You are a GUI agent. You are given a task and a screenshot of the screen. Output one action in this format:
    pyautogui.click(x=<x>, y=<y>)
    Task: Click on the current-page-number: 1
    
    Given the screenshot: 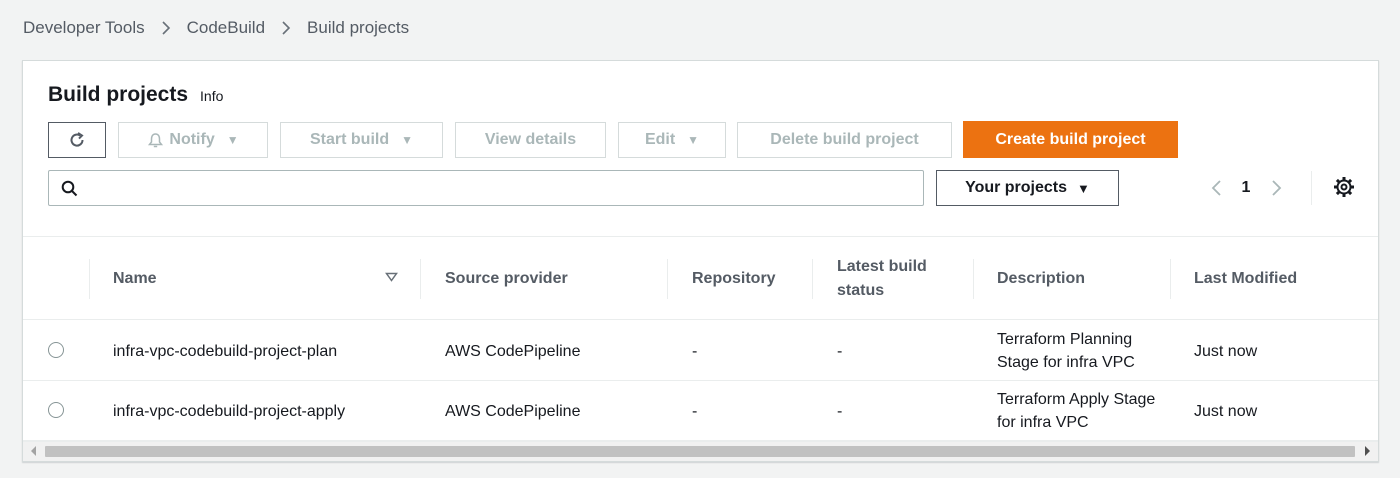 What is the action you would take?
    pyautogui.click(x=1246, y=188)
    